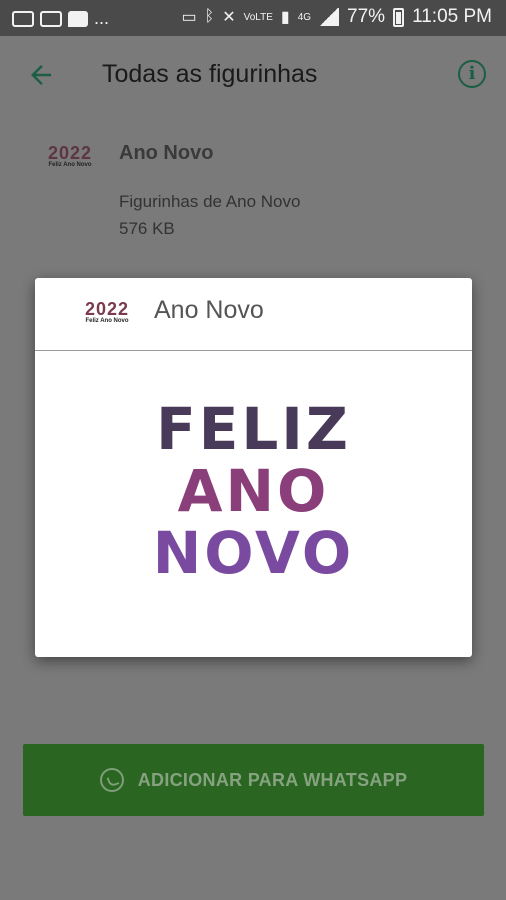 Image resolution: width=506 pixels, height=900 pixels. I want to click on mute-icon: ✕, so click(229, 17).